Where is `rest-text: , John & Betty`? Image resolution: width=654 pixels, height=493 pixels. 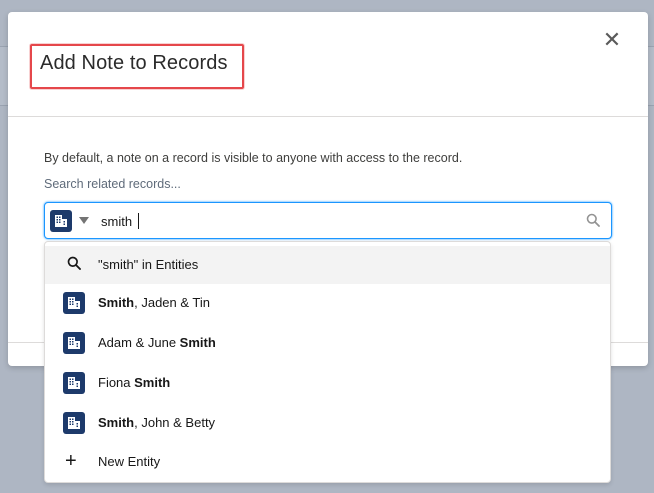
rest-text: , John & Betty is located at coordinates (175, 422).